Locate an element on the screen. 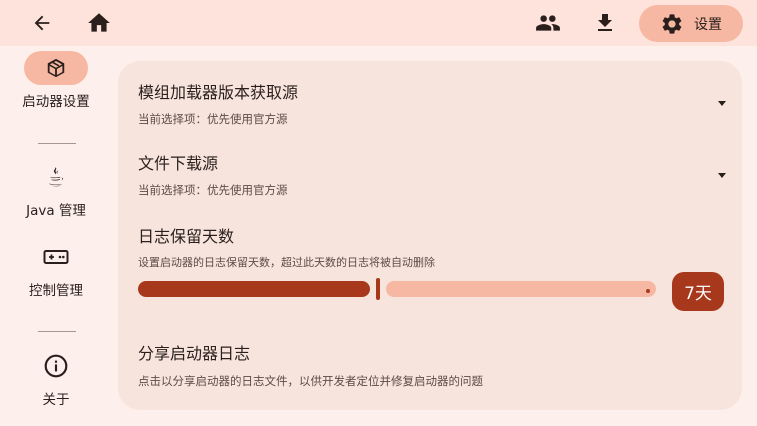  back-button is located at coordinates (42, 23).